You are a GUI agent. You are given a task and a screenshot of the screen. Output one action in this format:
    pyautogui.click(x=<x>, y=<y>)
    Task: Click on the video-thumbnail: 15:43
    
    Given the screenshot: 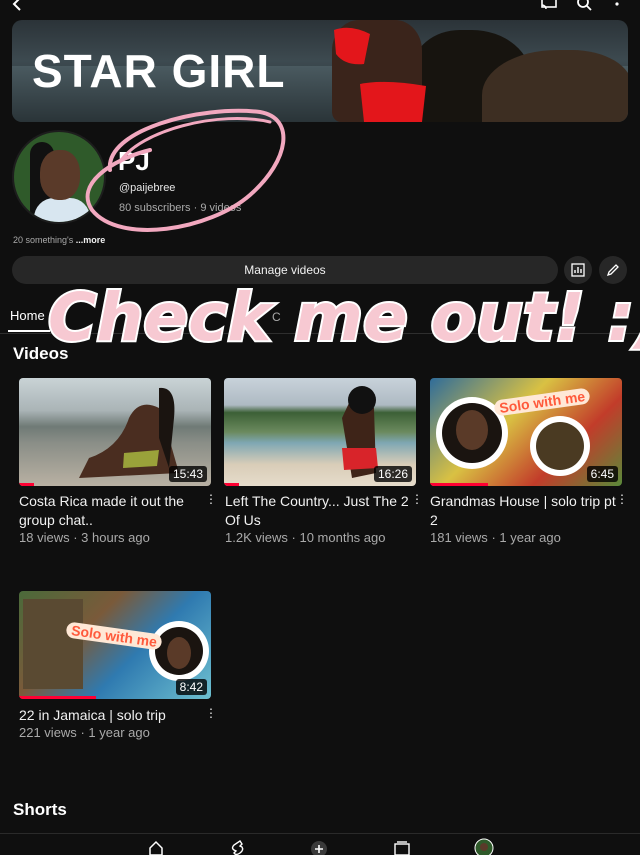 What is the action you would take?
    pyautogui.click(x=115, y=432)
    